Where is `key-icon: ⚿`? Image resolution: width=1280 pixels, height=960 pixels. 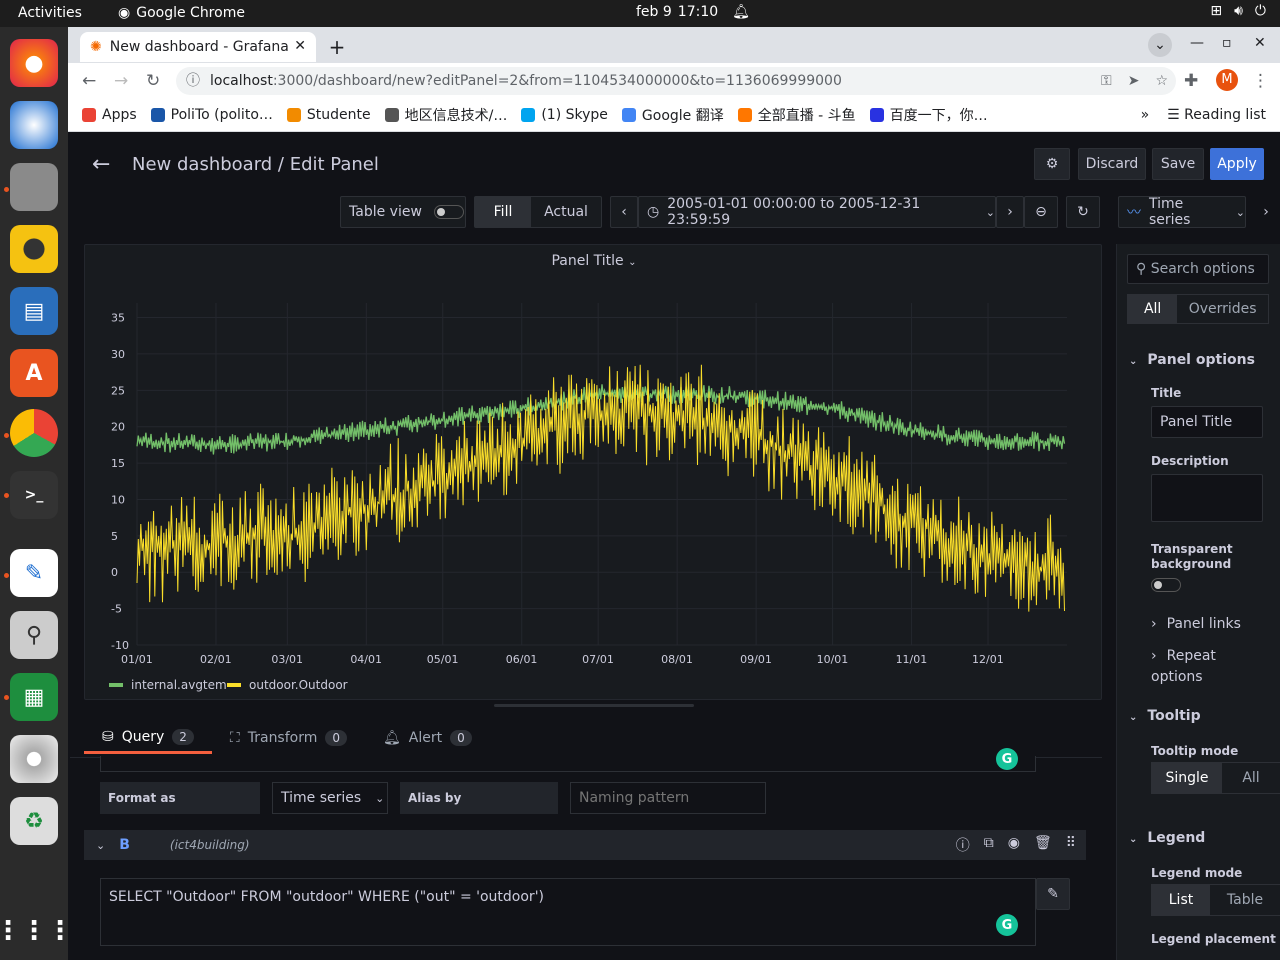 key-icon: ⚿ is located at coordinates (1106, 81).